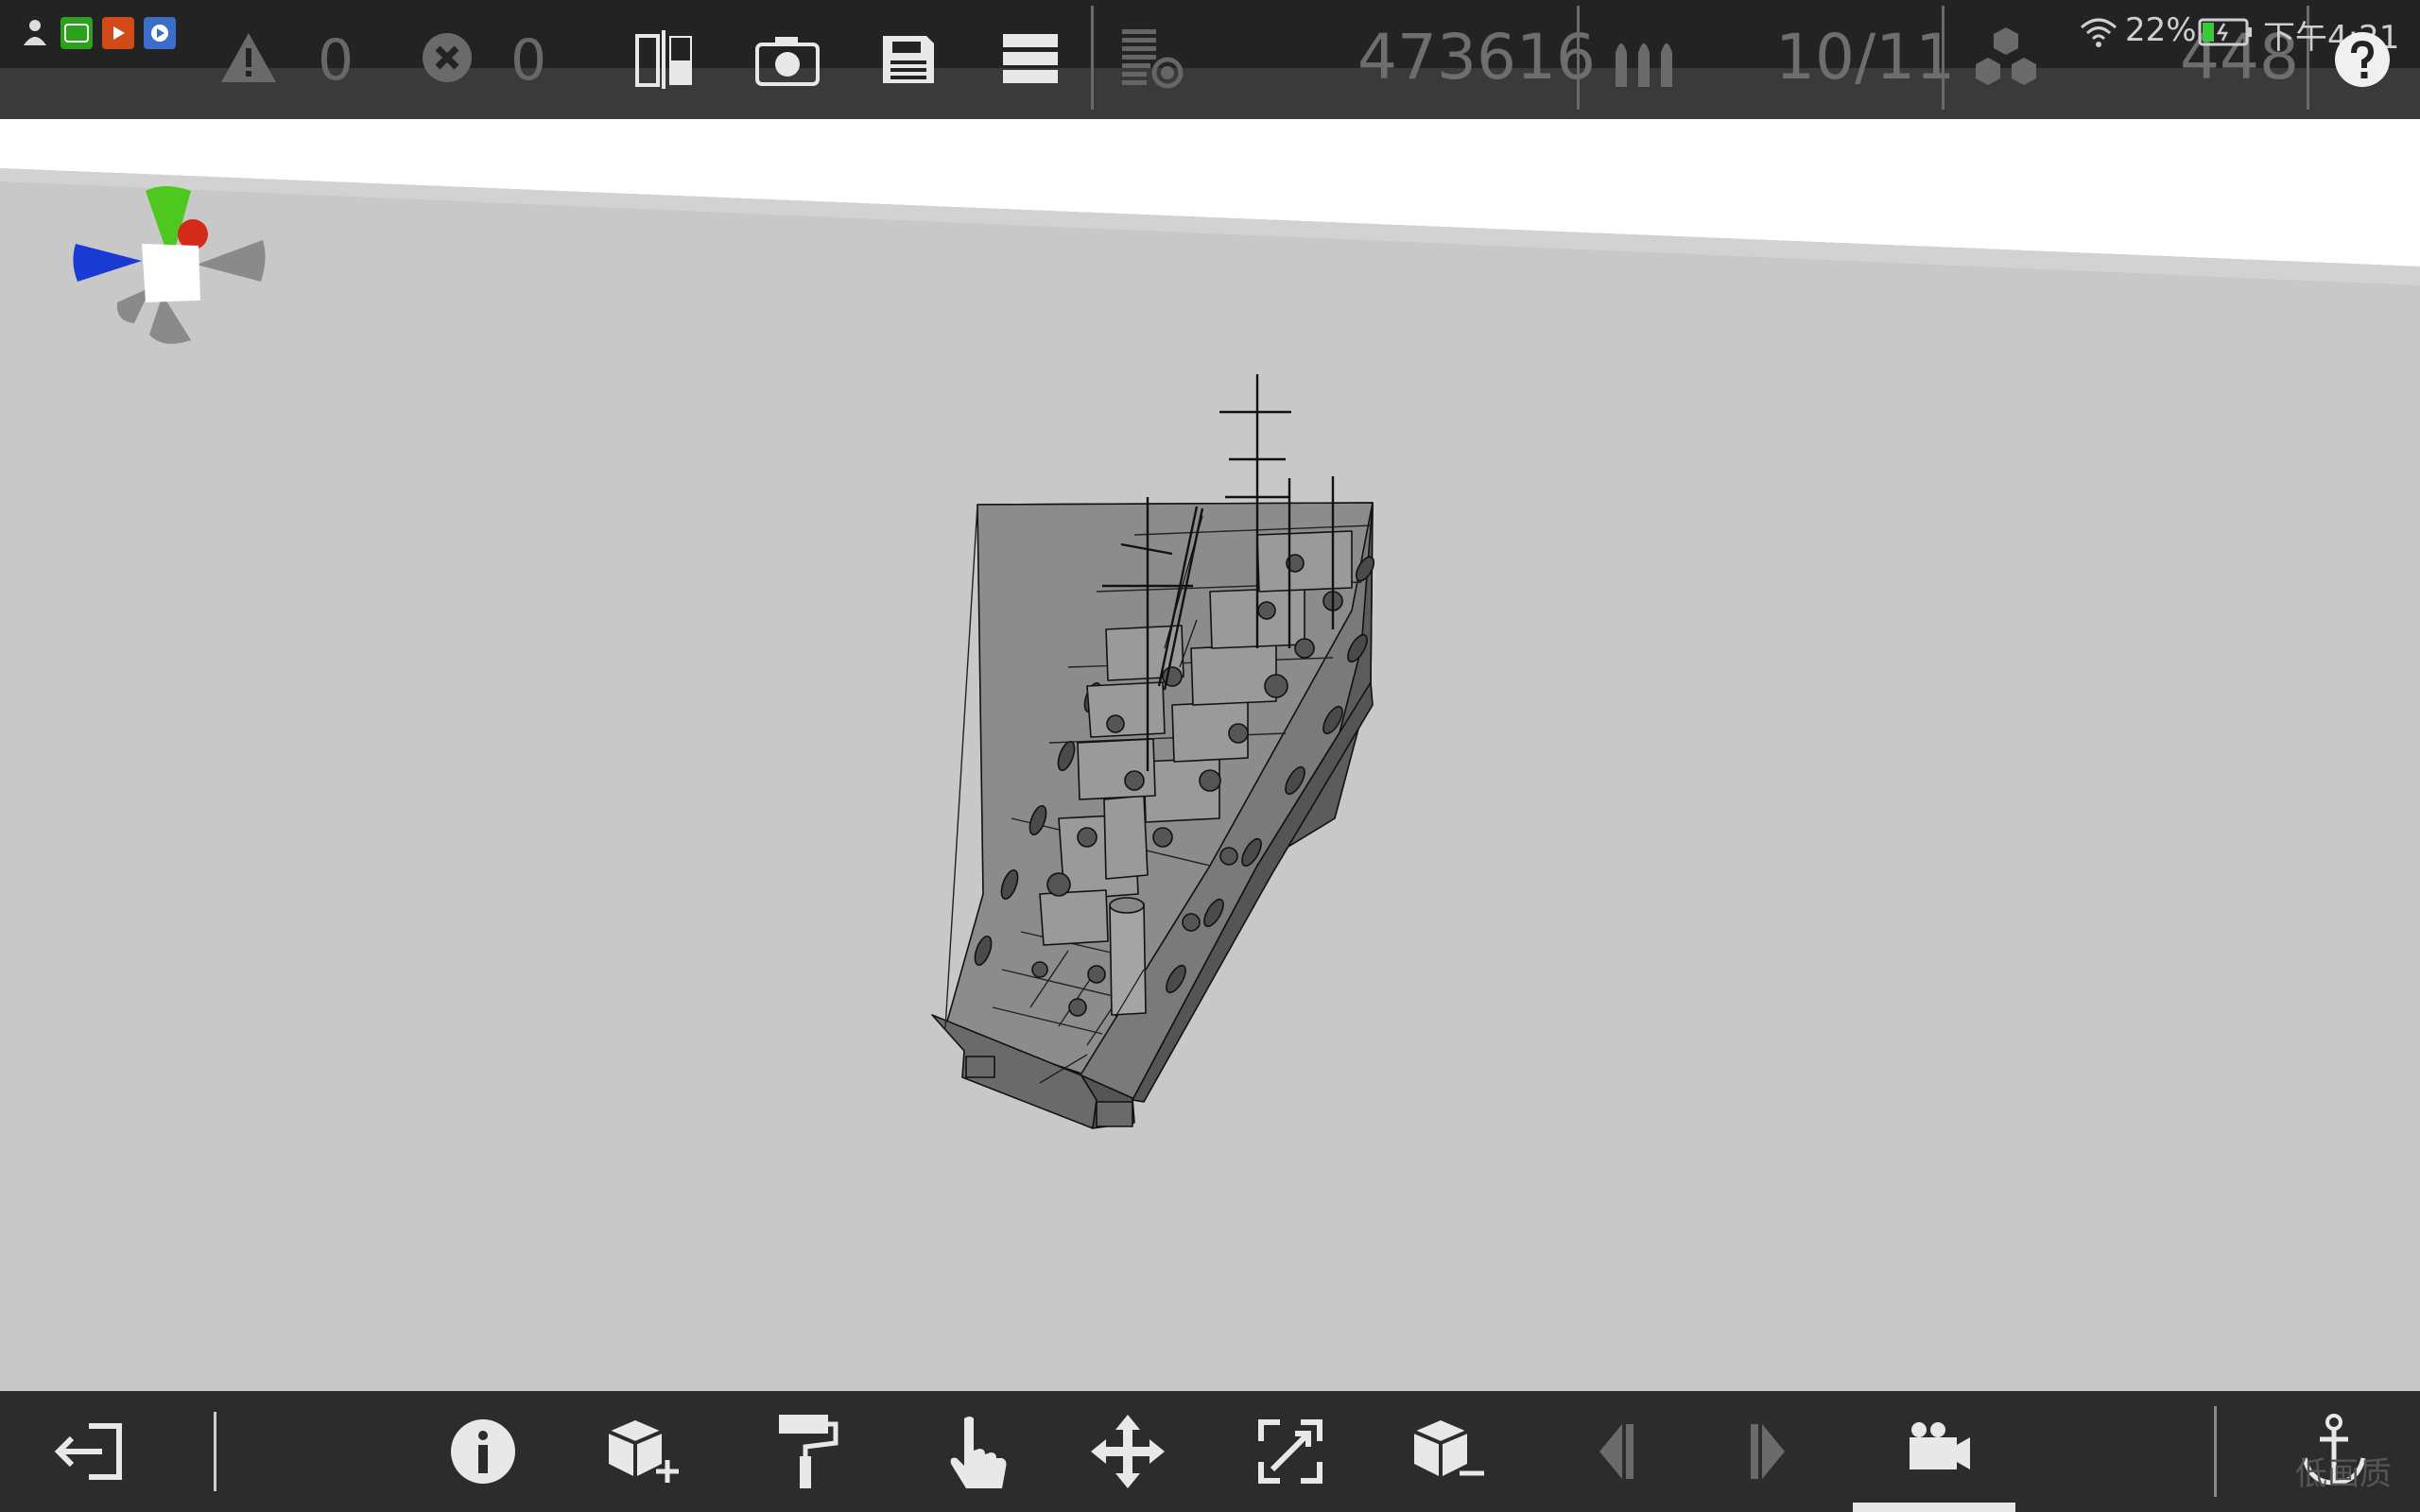  I want to click on part-search-icon, so click(1153, 59).